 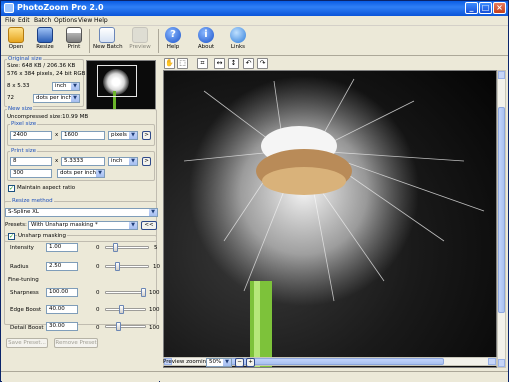 I want to click on times-sign: x, so click(x=57, y=161).